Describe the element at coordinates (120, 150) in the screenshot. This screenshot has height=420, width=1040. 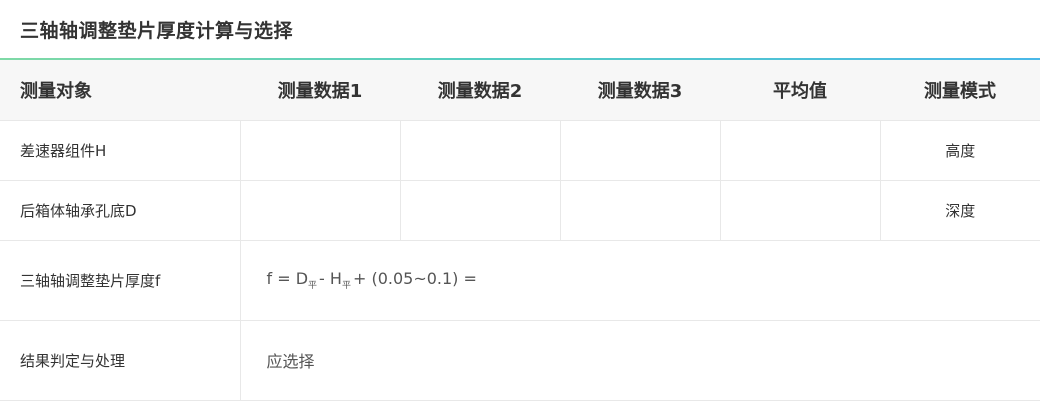
I see `row-label-differential-h: 差速器组件H` at that location.